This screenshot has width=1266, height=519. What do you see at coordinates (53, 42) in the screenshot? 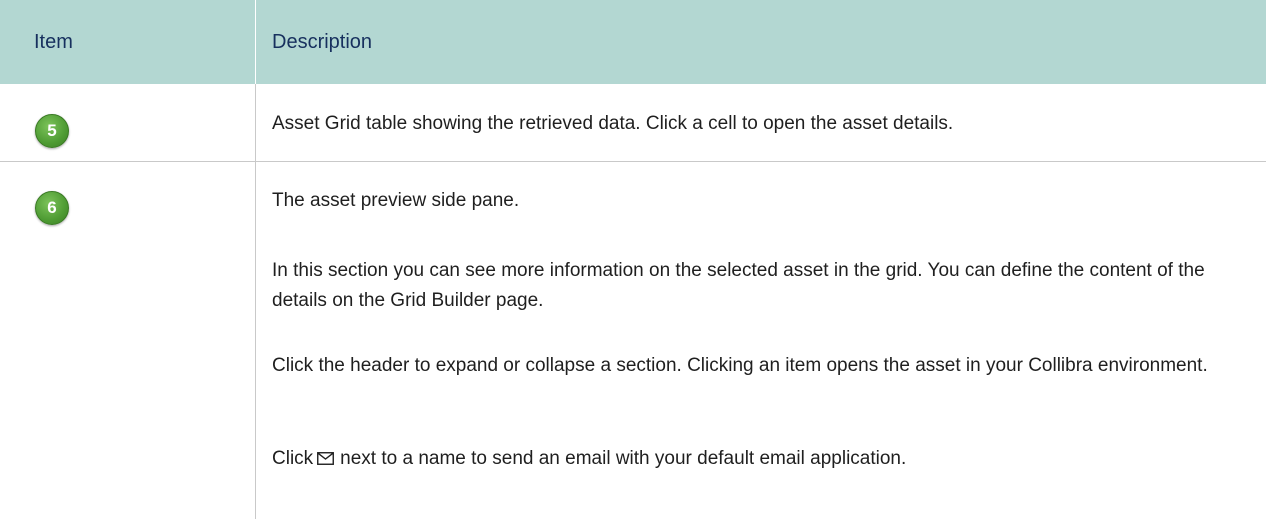
I see `header-item: Item` at bounding box center [53, 42].